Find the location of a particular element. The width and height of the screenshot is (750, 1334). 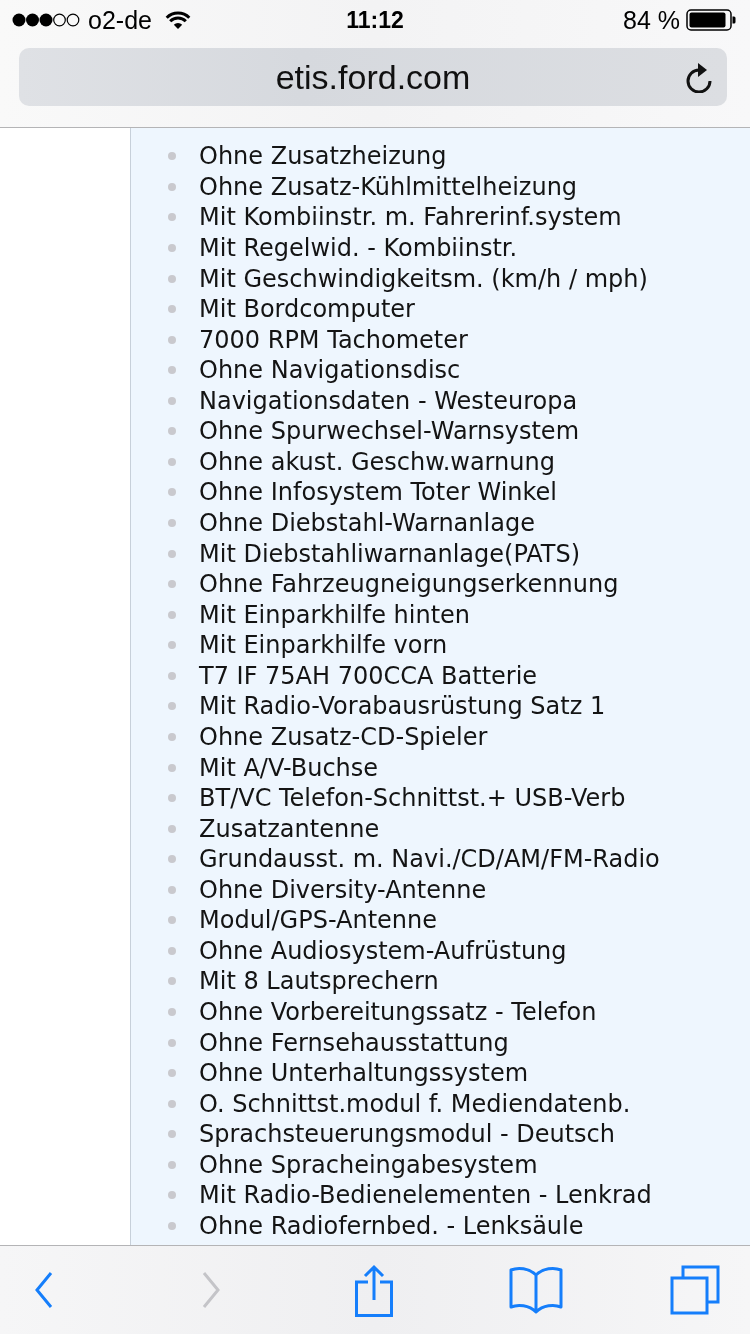

spec-item: Mit Geschwindigkeitsm. (km/h / mph) is located at coordinates (423, 278).